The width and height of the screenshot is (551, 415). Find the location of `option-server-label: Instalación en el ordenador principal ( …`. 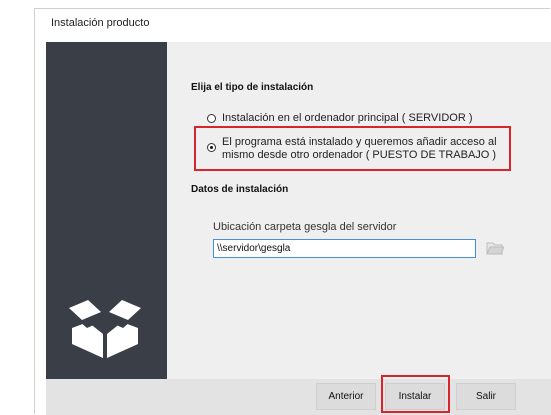

option-server-label: Instalación en el ordenador principal ( … is located at coordinates (347, 118).